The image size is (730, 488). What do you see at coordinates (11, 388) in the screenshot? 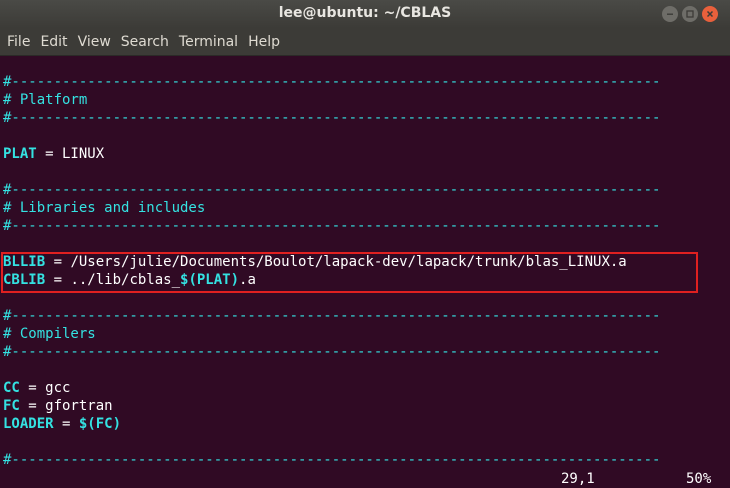
I see `cc-key: CC` at bounding box center [11, 388].